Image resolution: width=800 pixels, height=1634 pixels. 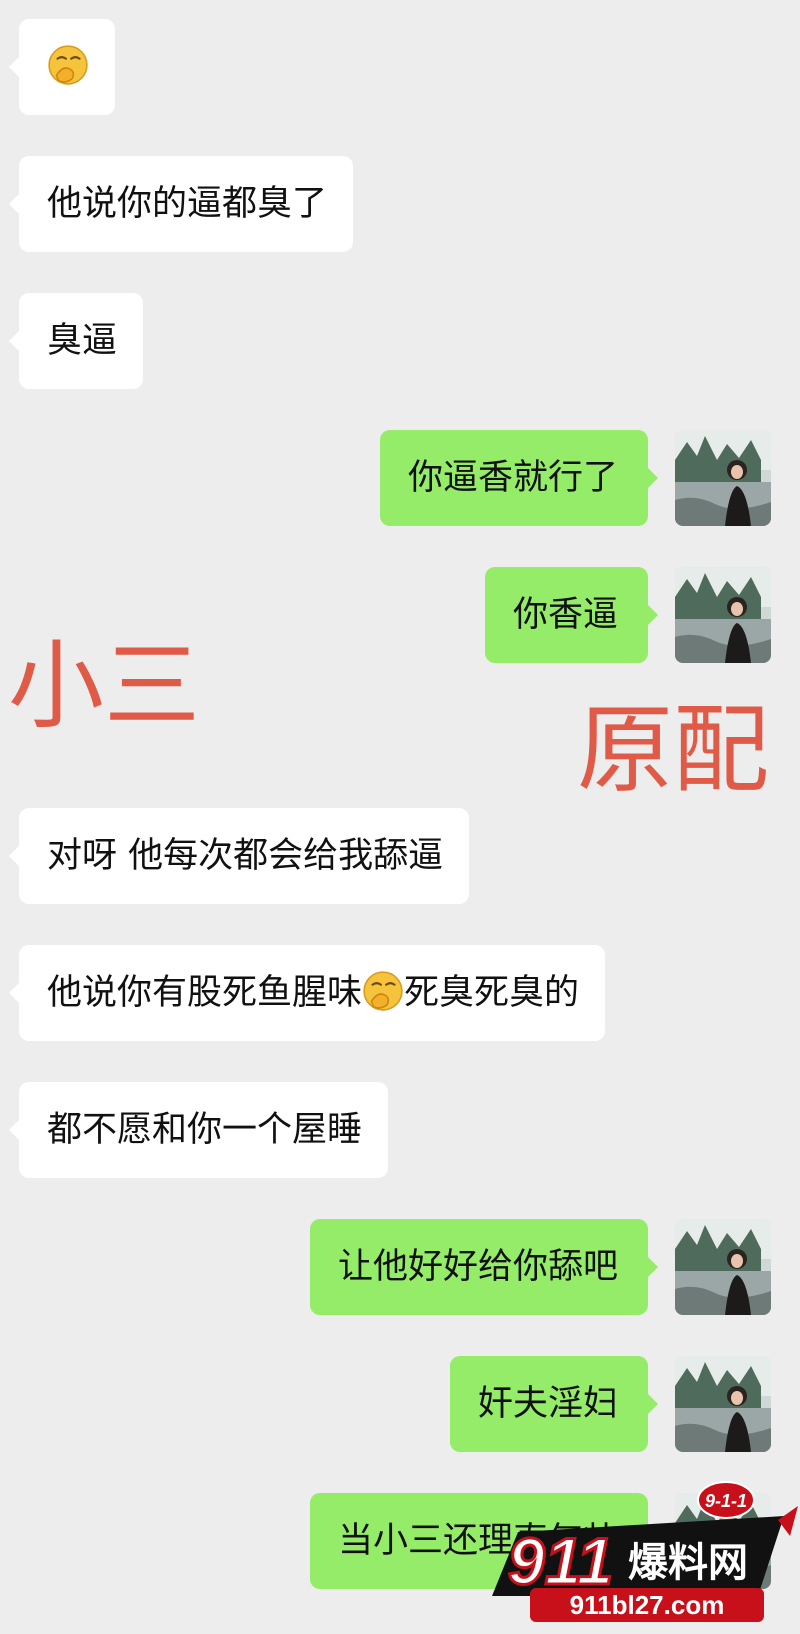 I want to click on message-text: 你逼香就行了, so click(x=512, y=478).